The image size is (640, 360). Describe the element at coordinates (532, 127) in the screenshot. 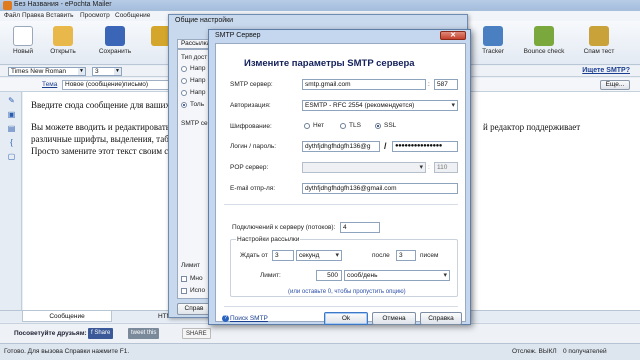

I see `editor-line-2-tail: й редактор поддерживает` at that location.